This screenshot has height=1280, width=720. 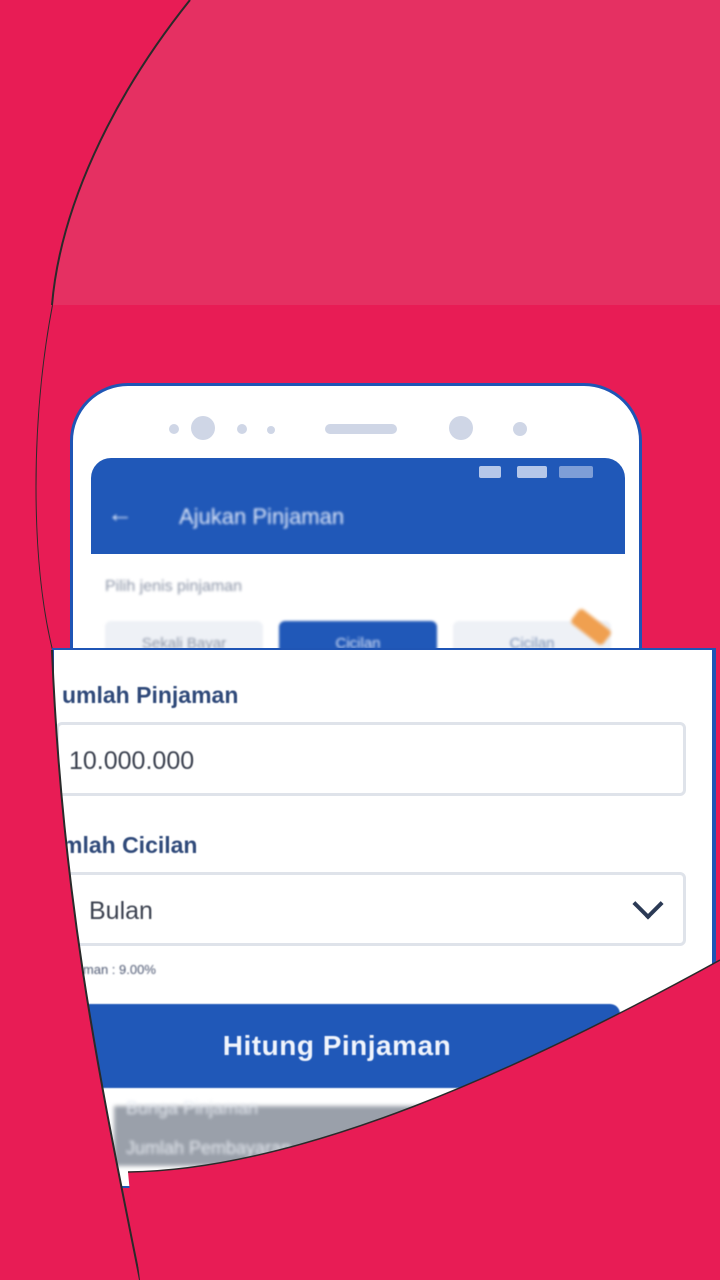 I want to click on signal-icon, so click(x=490, y=472).